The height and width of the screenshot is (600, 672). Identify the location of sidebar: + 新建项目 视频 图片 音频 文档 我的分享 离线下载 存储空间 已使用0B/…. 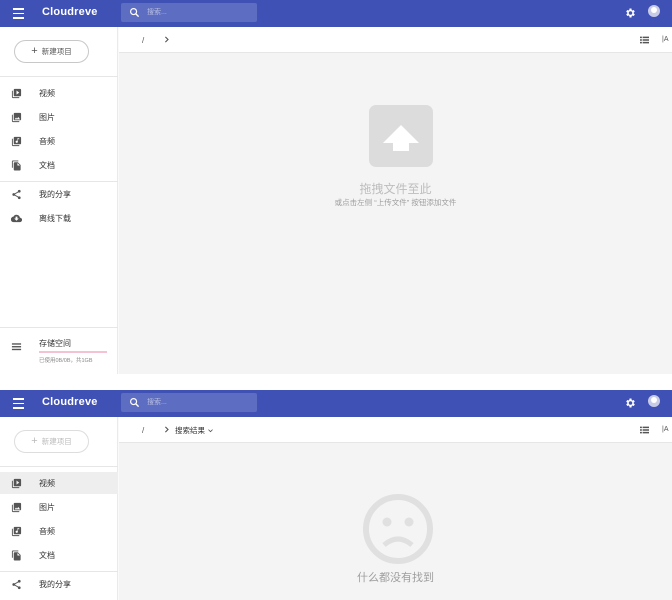
(59, 200).